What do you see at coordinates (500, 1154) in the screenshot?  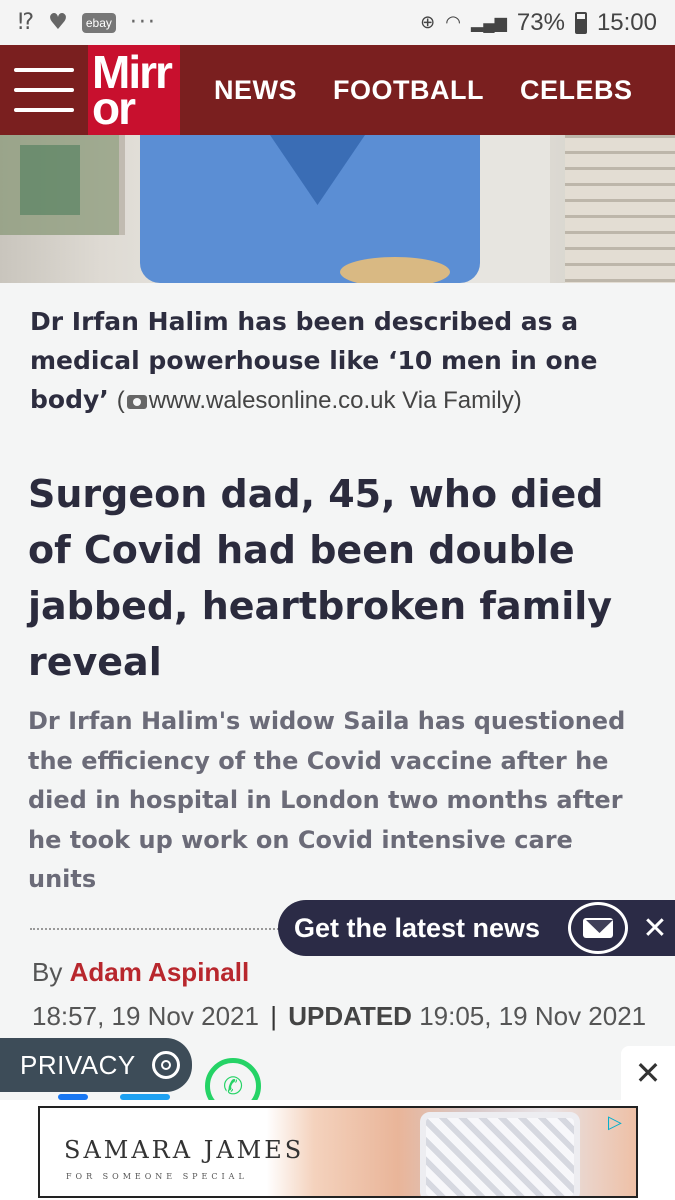 I see `diamond-ring-image` at bounding box center [500, 1154].